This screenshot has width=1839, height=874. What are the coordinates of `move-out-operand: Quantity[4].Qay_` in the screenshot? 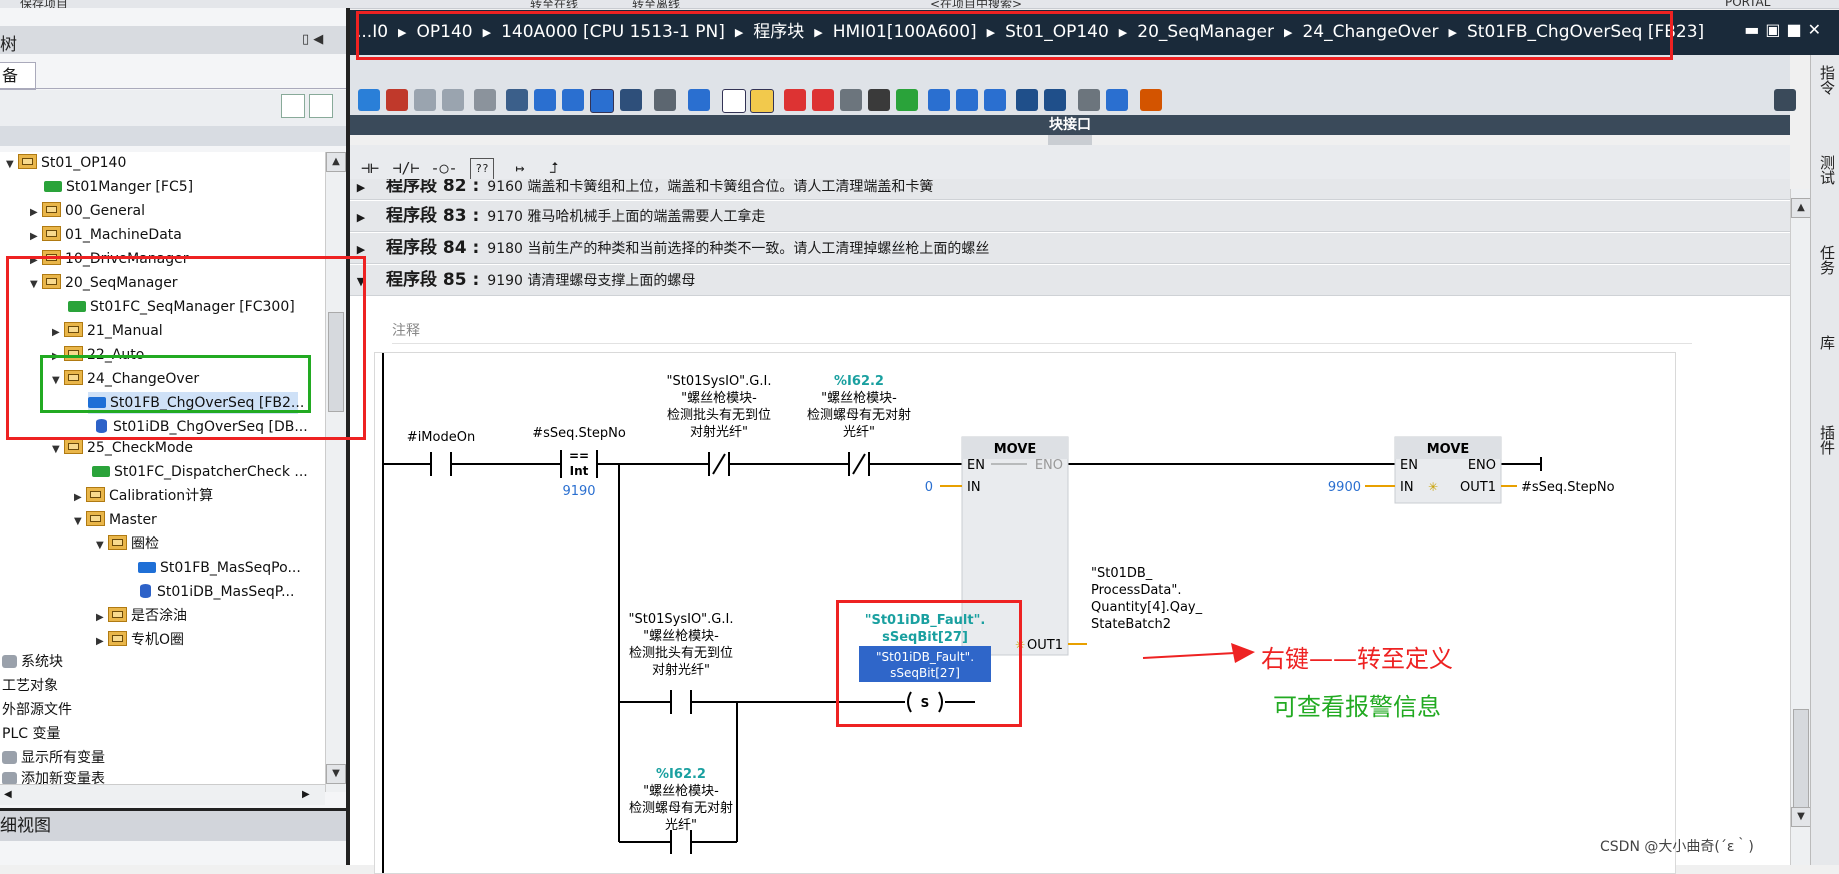 It's located at (1147, 607).